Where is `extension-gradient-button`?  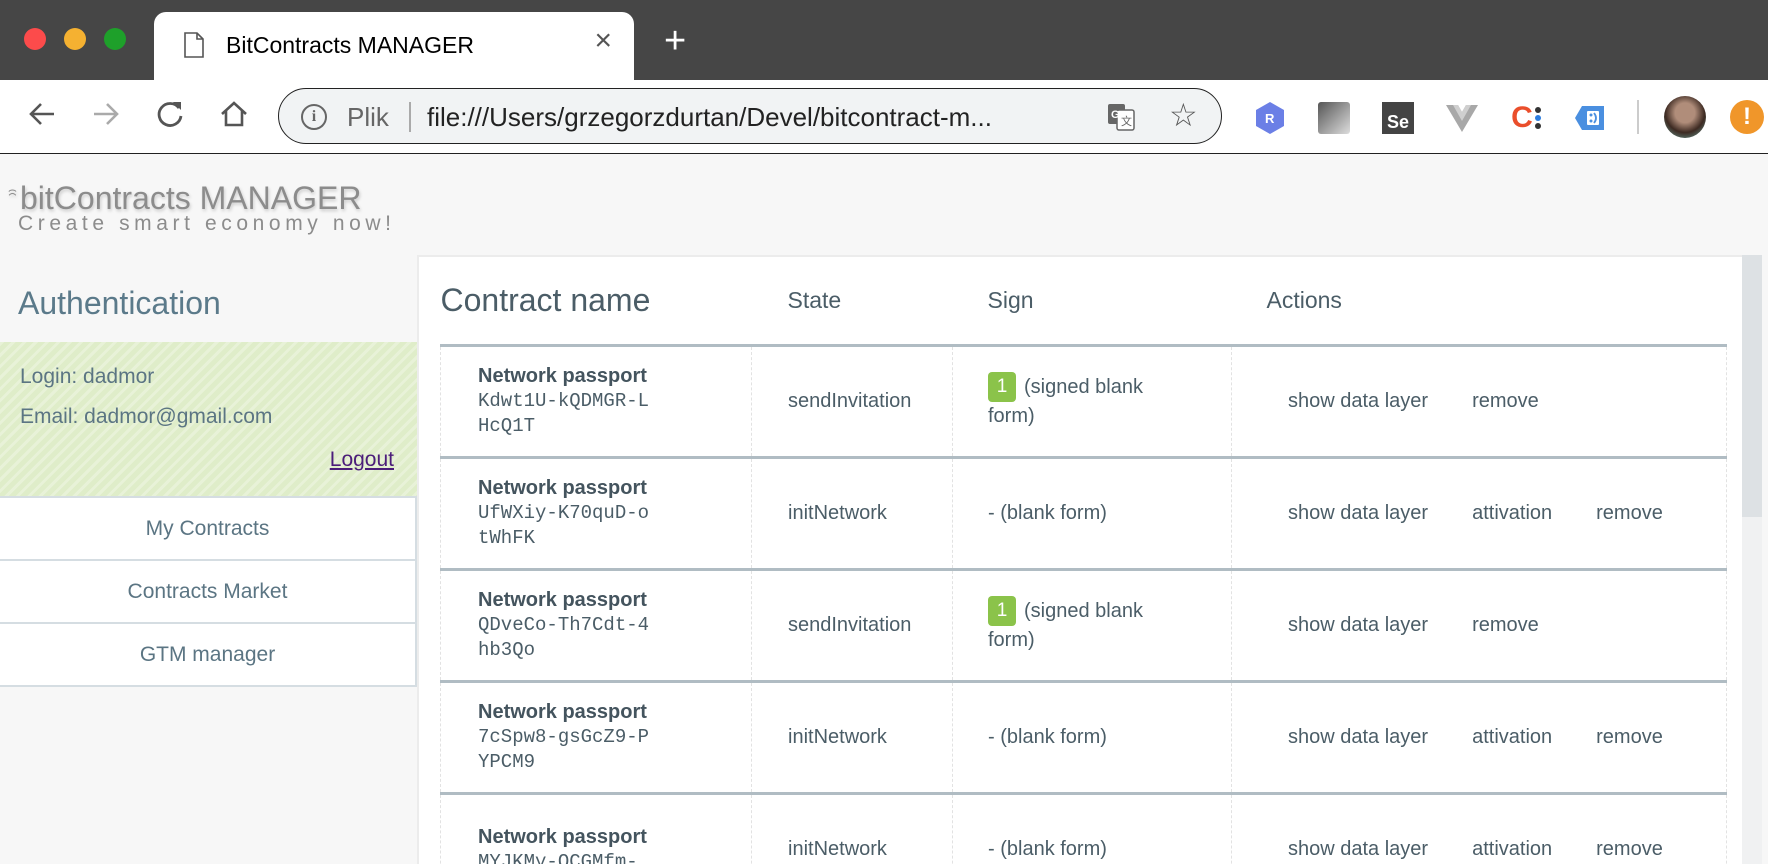 extension-gradient-button is located at coordinates (1334, 118).